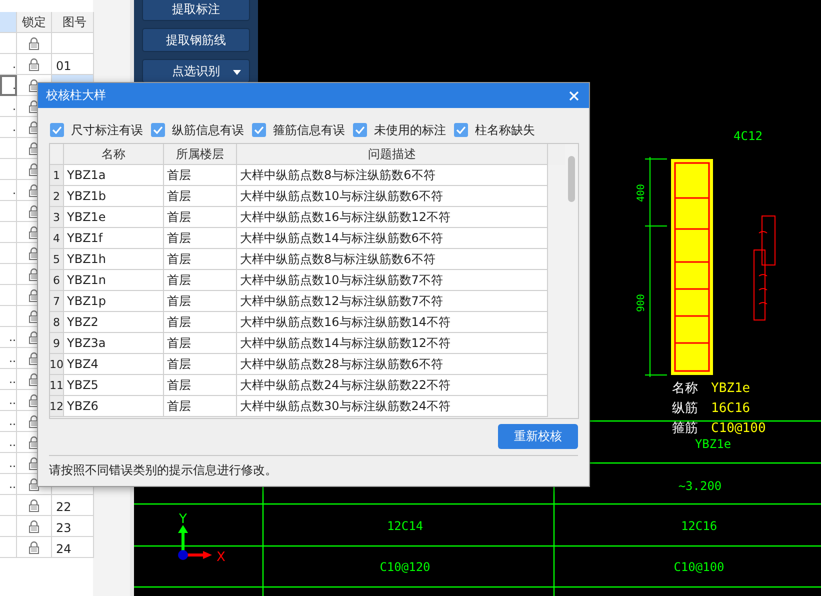 This screenshot has width=821, height=596. I want to click on hint-text: 请按照不同错误类别的提示信息进行修改。, so click(313, 467).